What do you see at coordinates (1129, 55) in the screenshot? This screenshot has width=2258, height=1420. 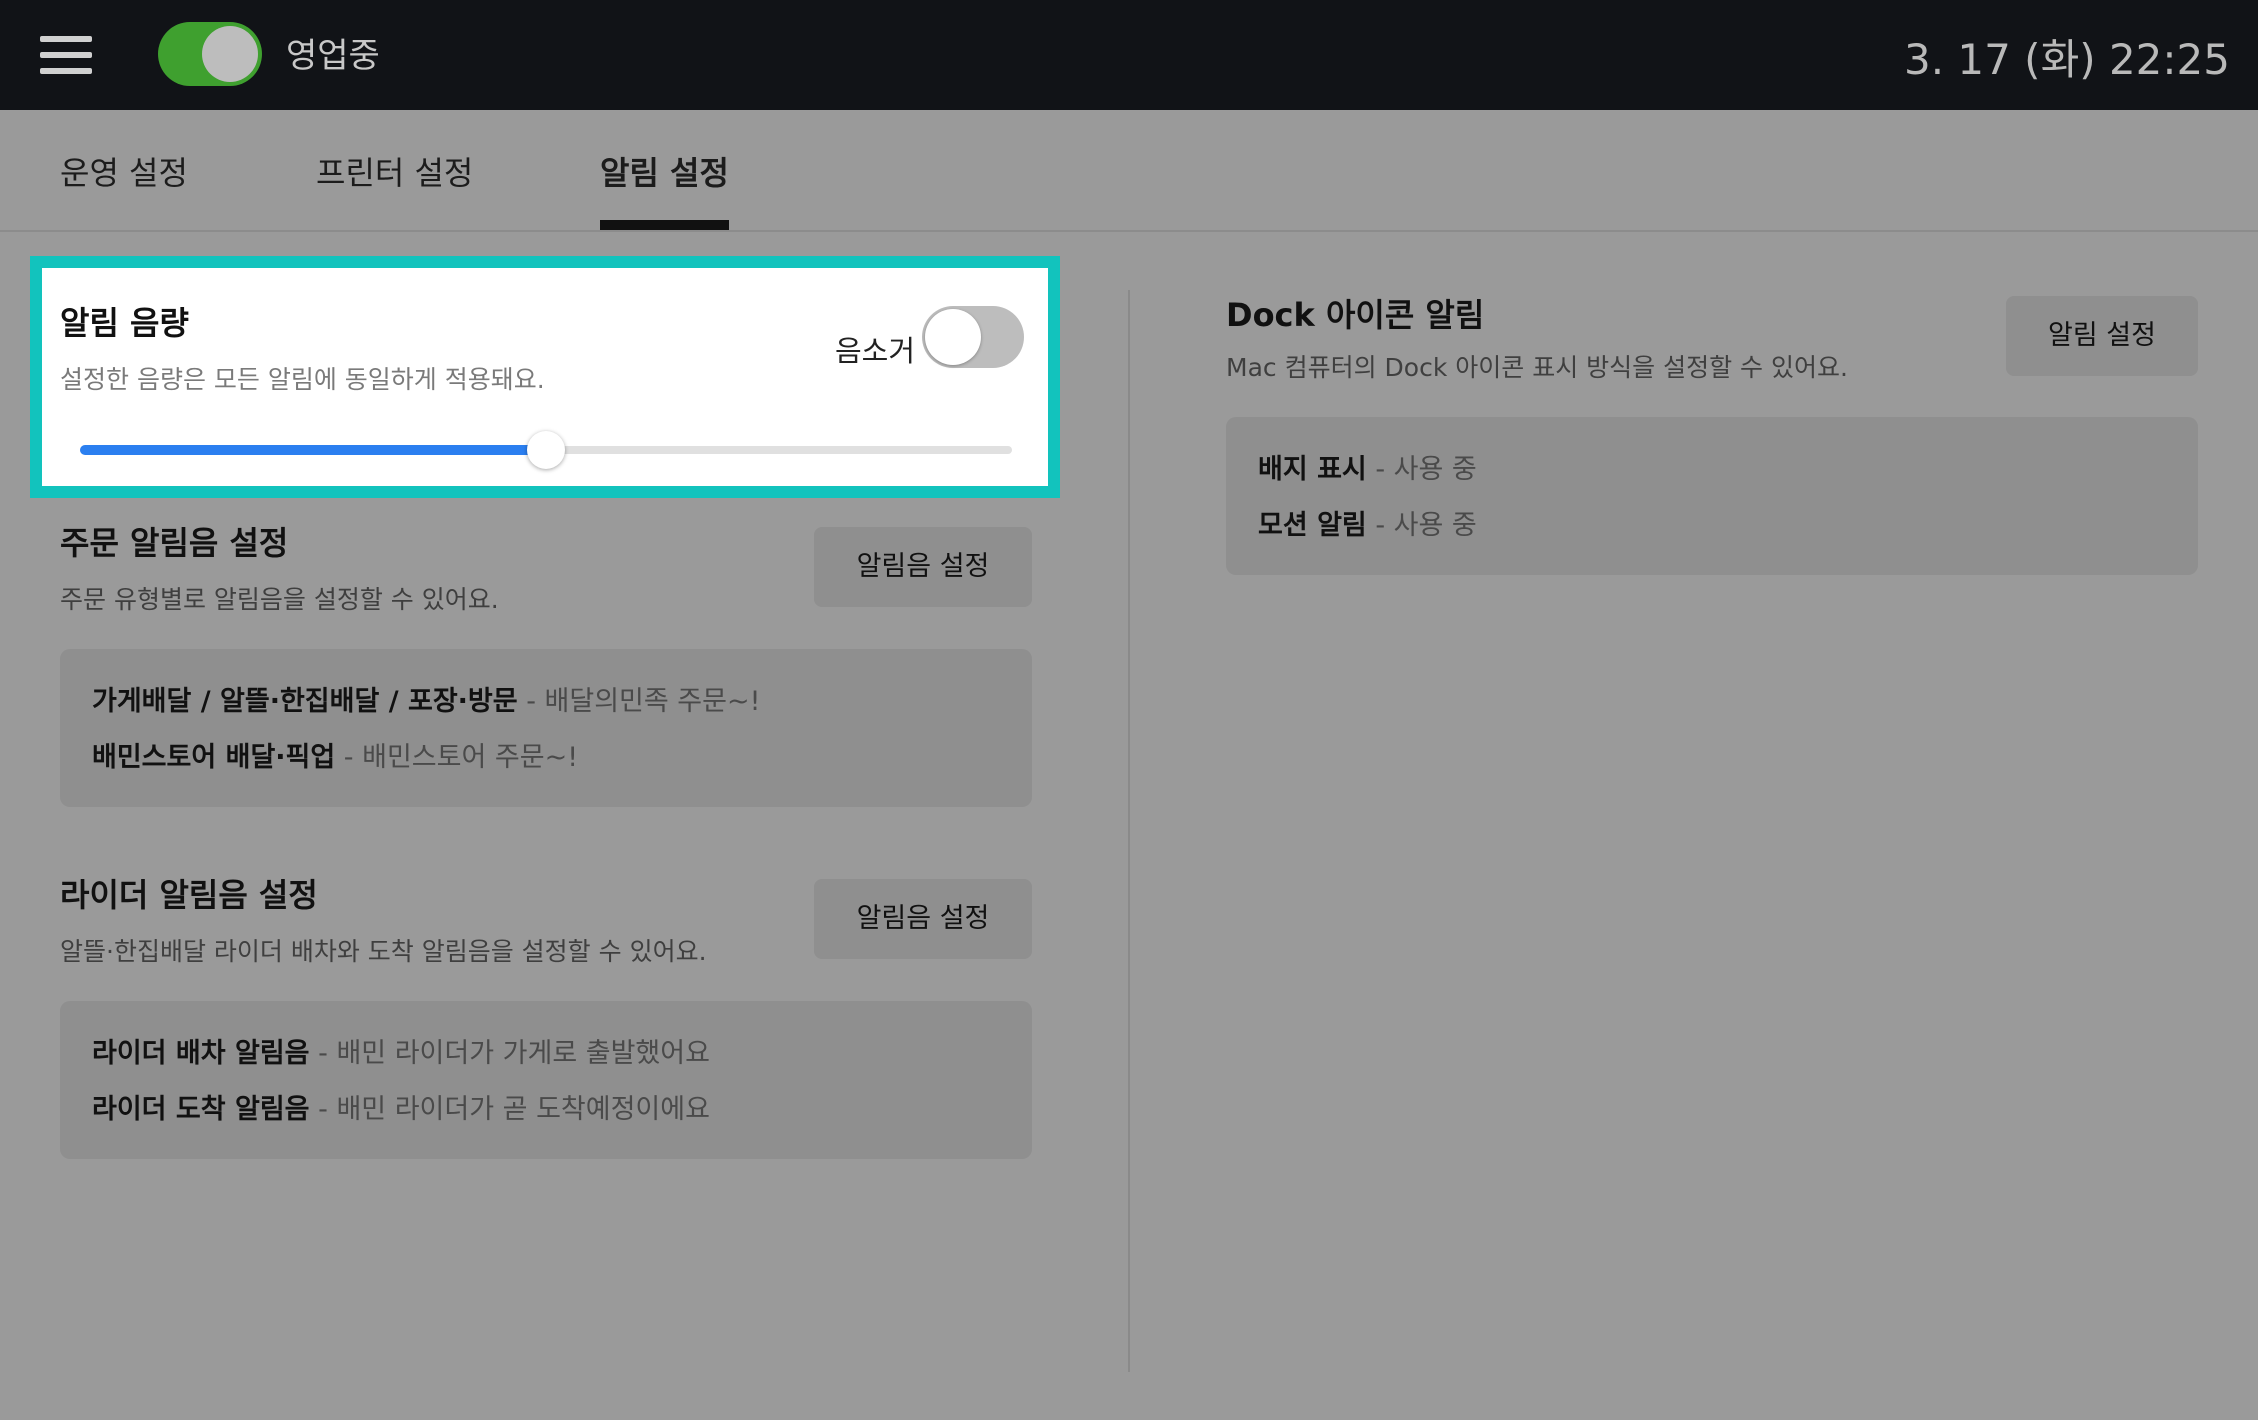 I see `top-bar: 영업중 3. 17 (화) 22:25` at bounding box center [1129, 55].